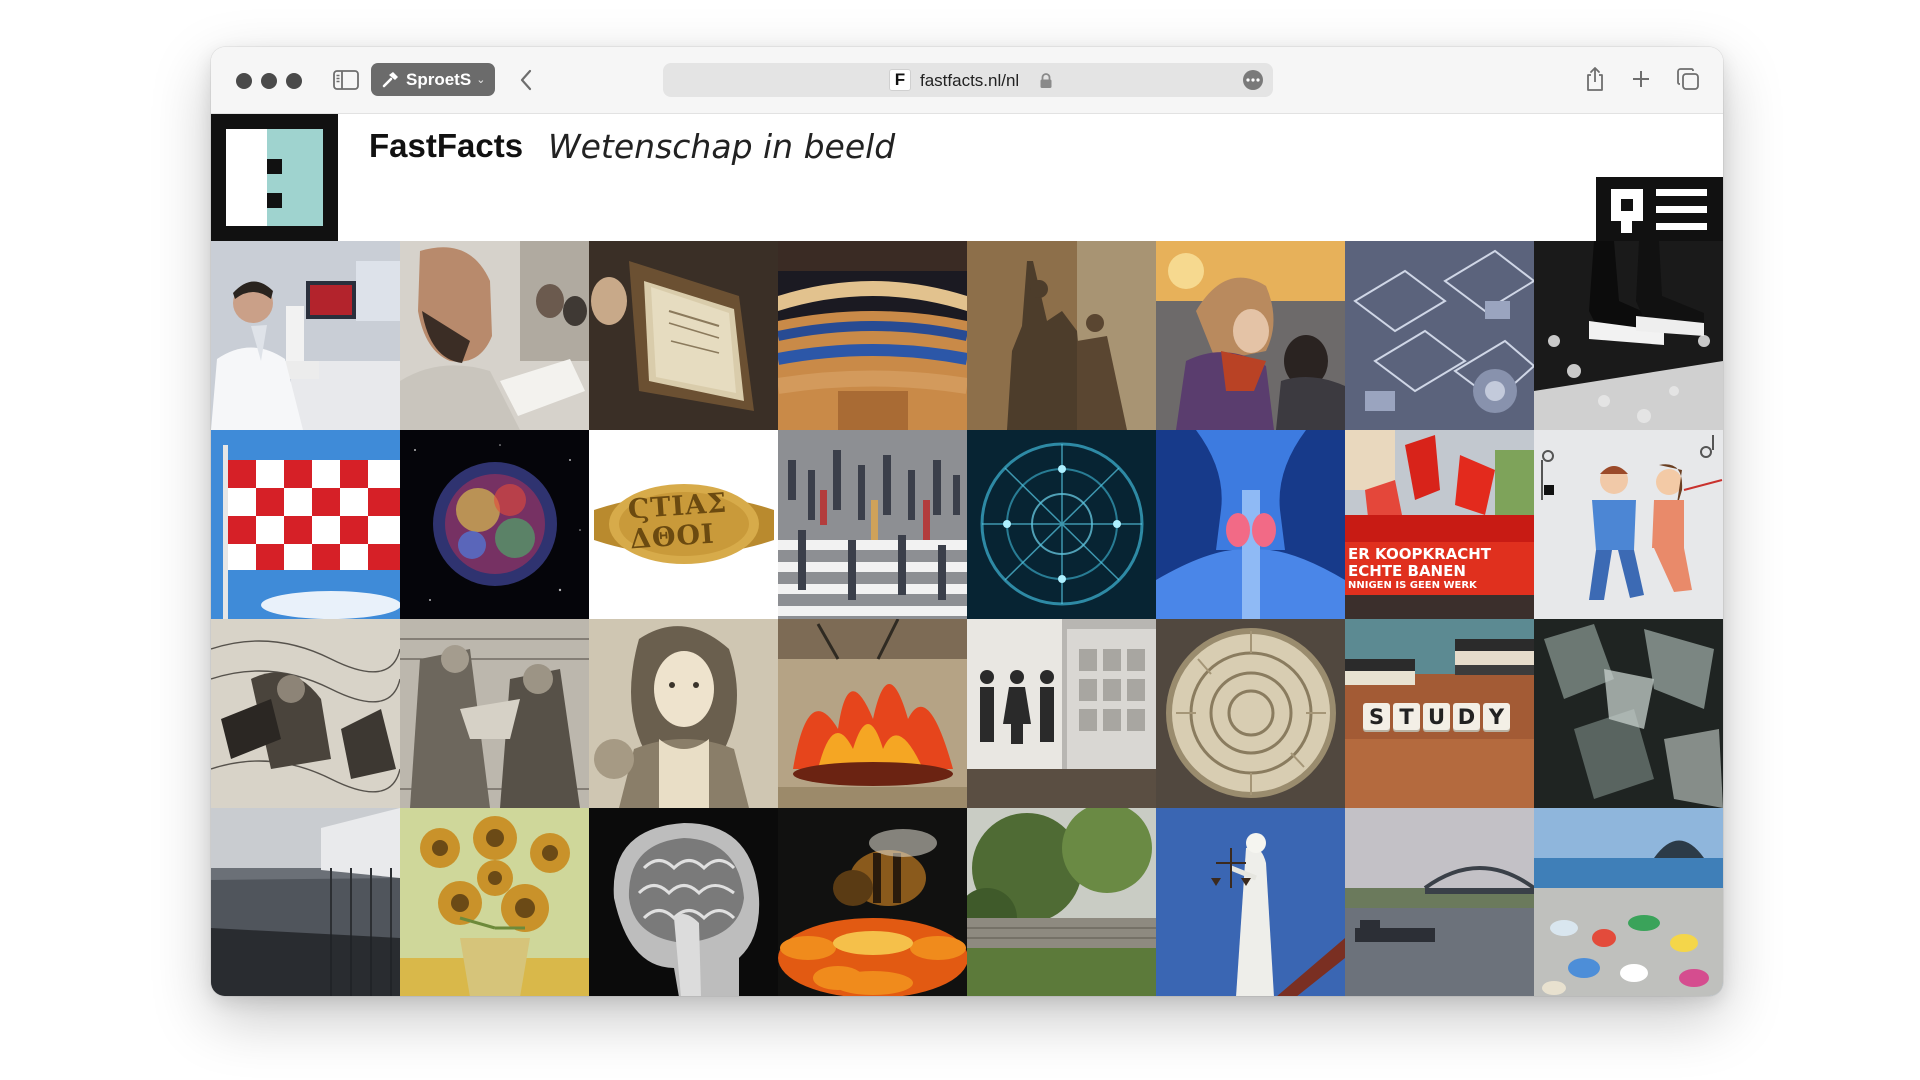 The width and height of the screenshot is (1920, 1080). I want to click on site-favicon: F, so click(900, 80).